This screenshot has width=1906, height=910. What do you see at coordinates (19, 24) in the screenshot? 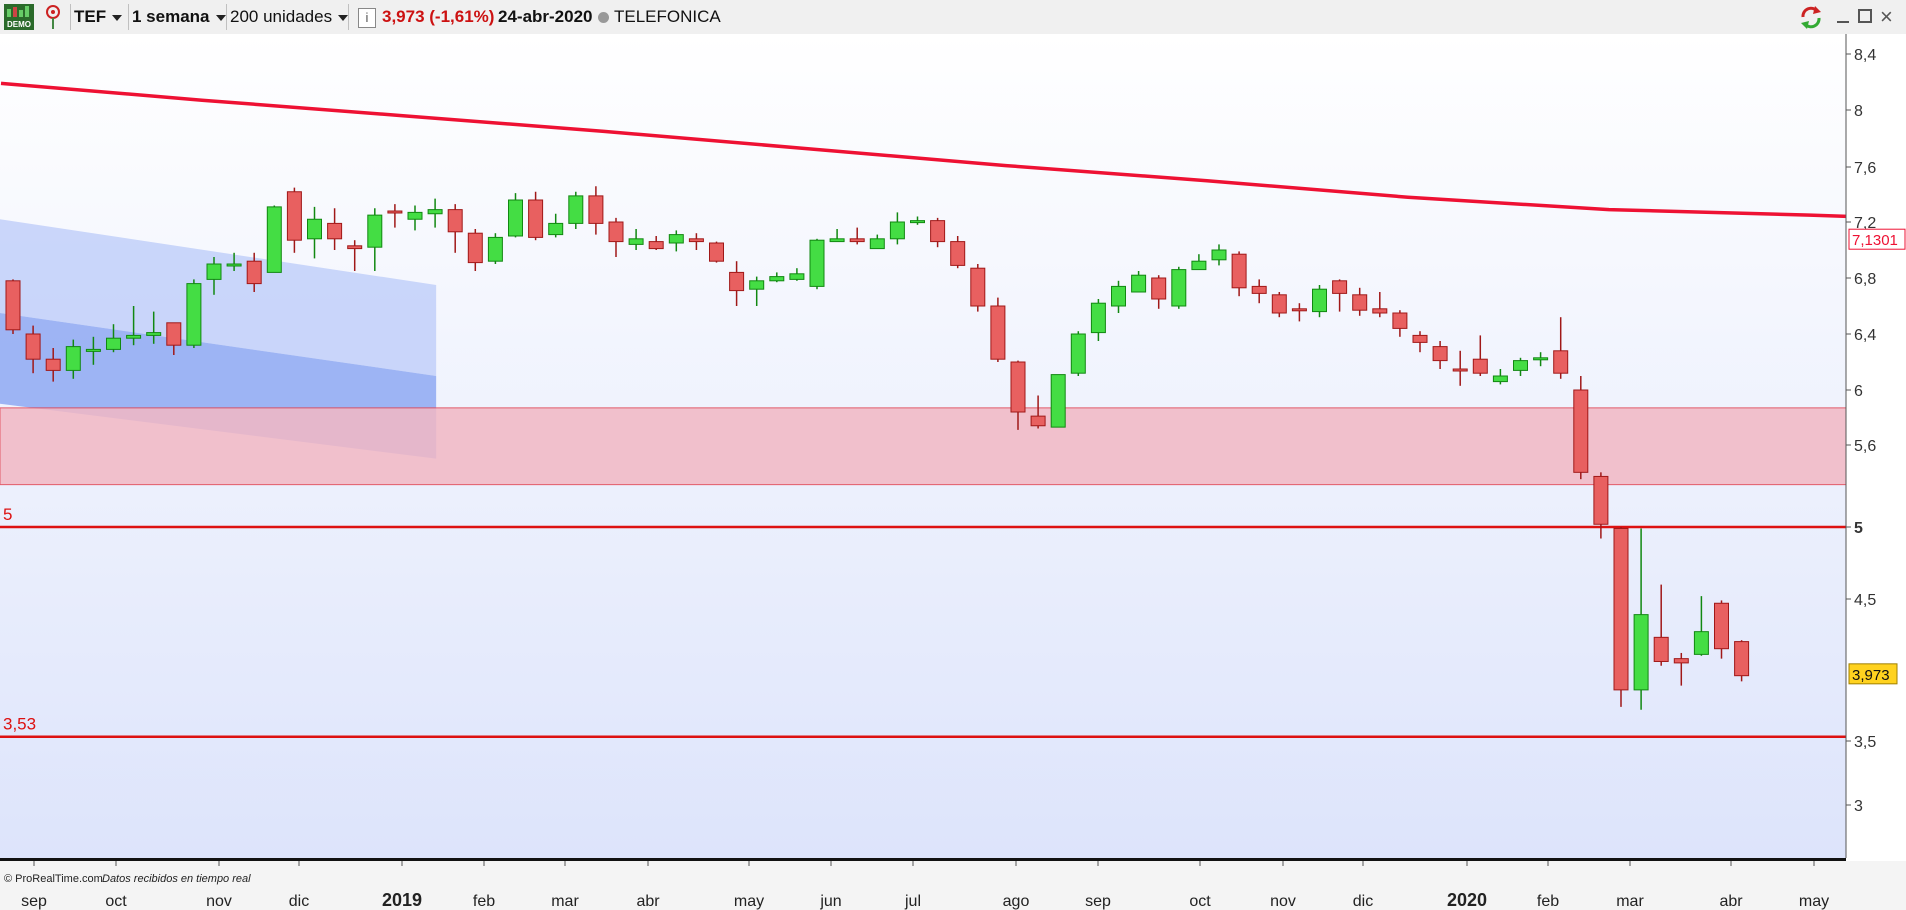
I see `svg-text: DEMO` at bounding box center [19, 24].